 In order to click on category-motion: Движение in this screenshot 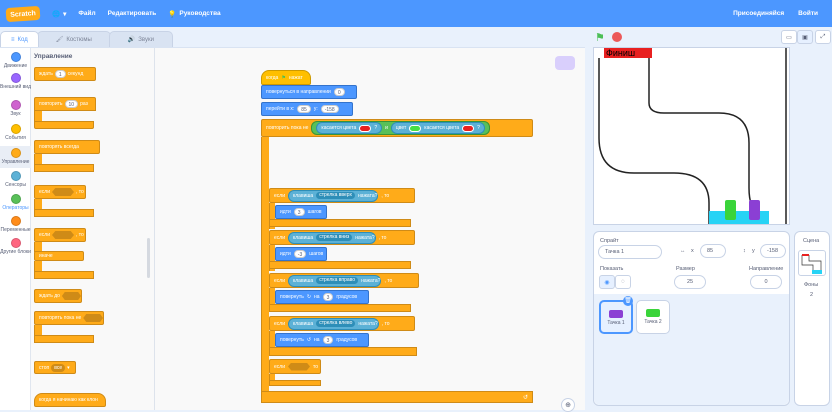, I will do `click(15, 61)`.